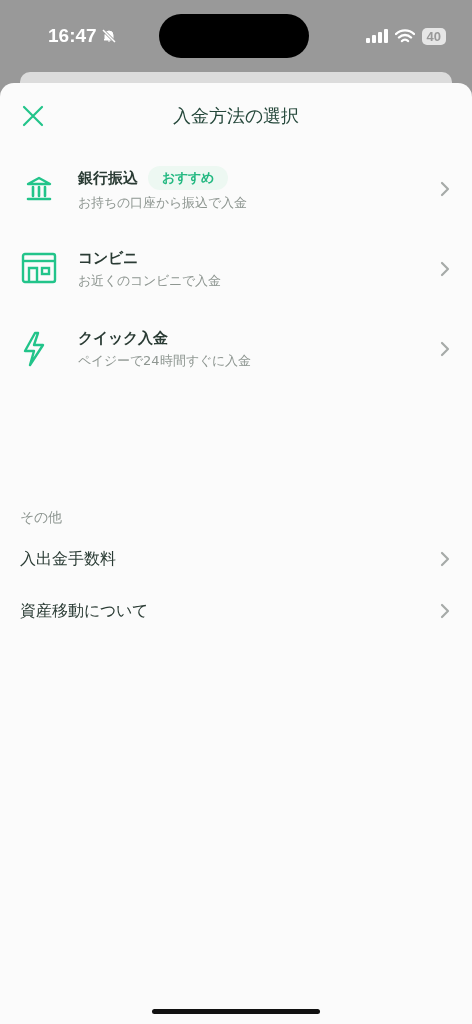 The height and width of the screenshot is (1024, 472). Describe the element at coordinates (68, 559) in the screenshot. I see `menu-item-label: 入出金手数料` at that location.